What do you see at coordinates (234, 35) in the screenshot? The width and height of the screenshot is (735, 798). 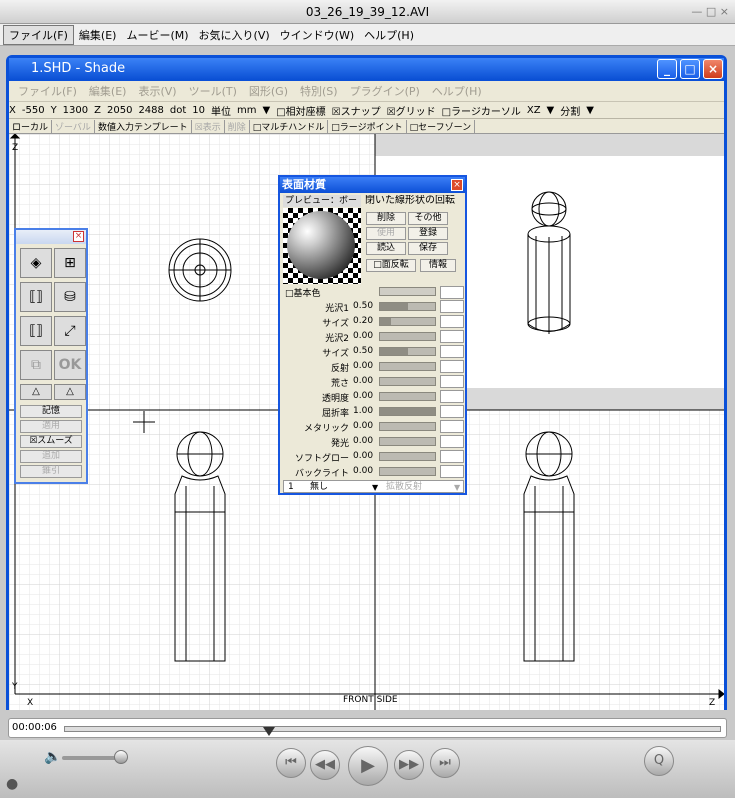 I see `player-menu-favorites: お気に入り(V)` at bounding box center [234, 35].